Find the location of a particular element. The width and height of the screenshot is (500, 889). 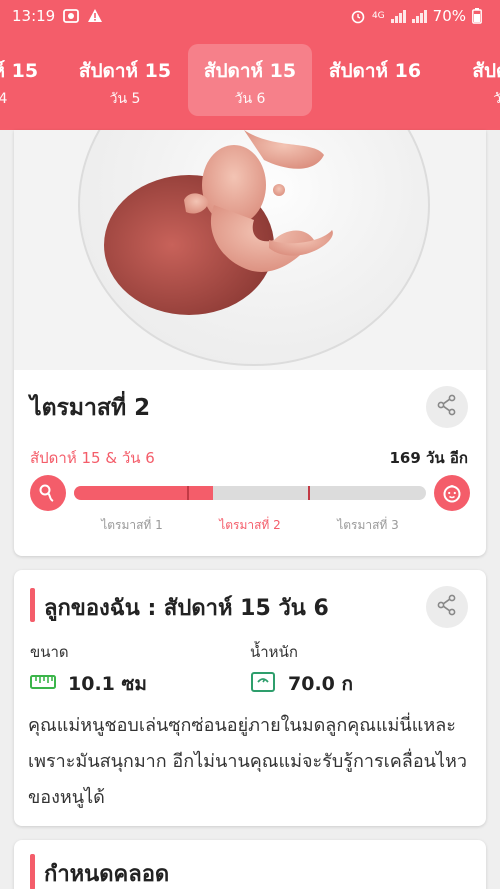

camera-notification-icon is located at coordinates (71, 16).